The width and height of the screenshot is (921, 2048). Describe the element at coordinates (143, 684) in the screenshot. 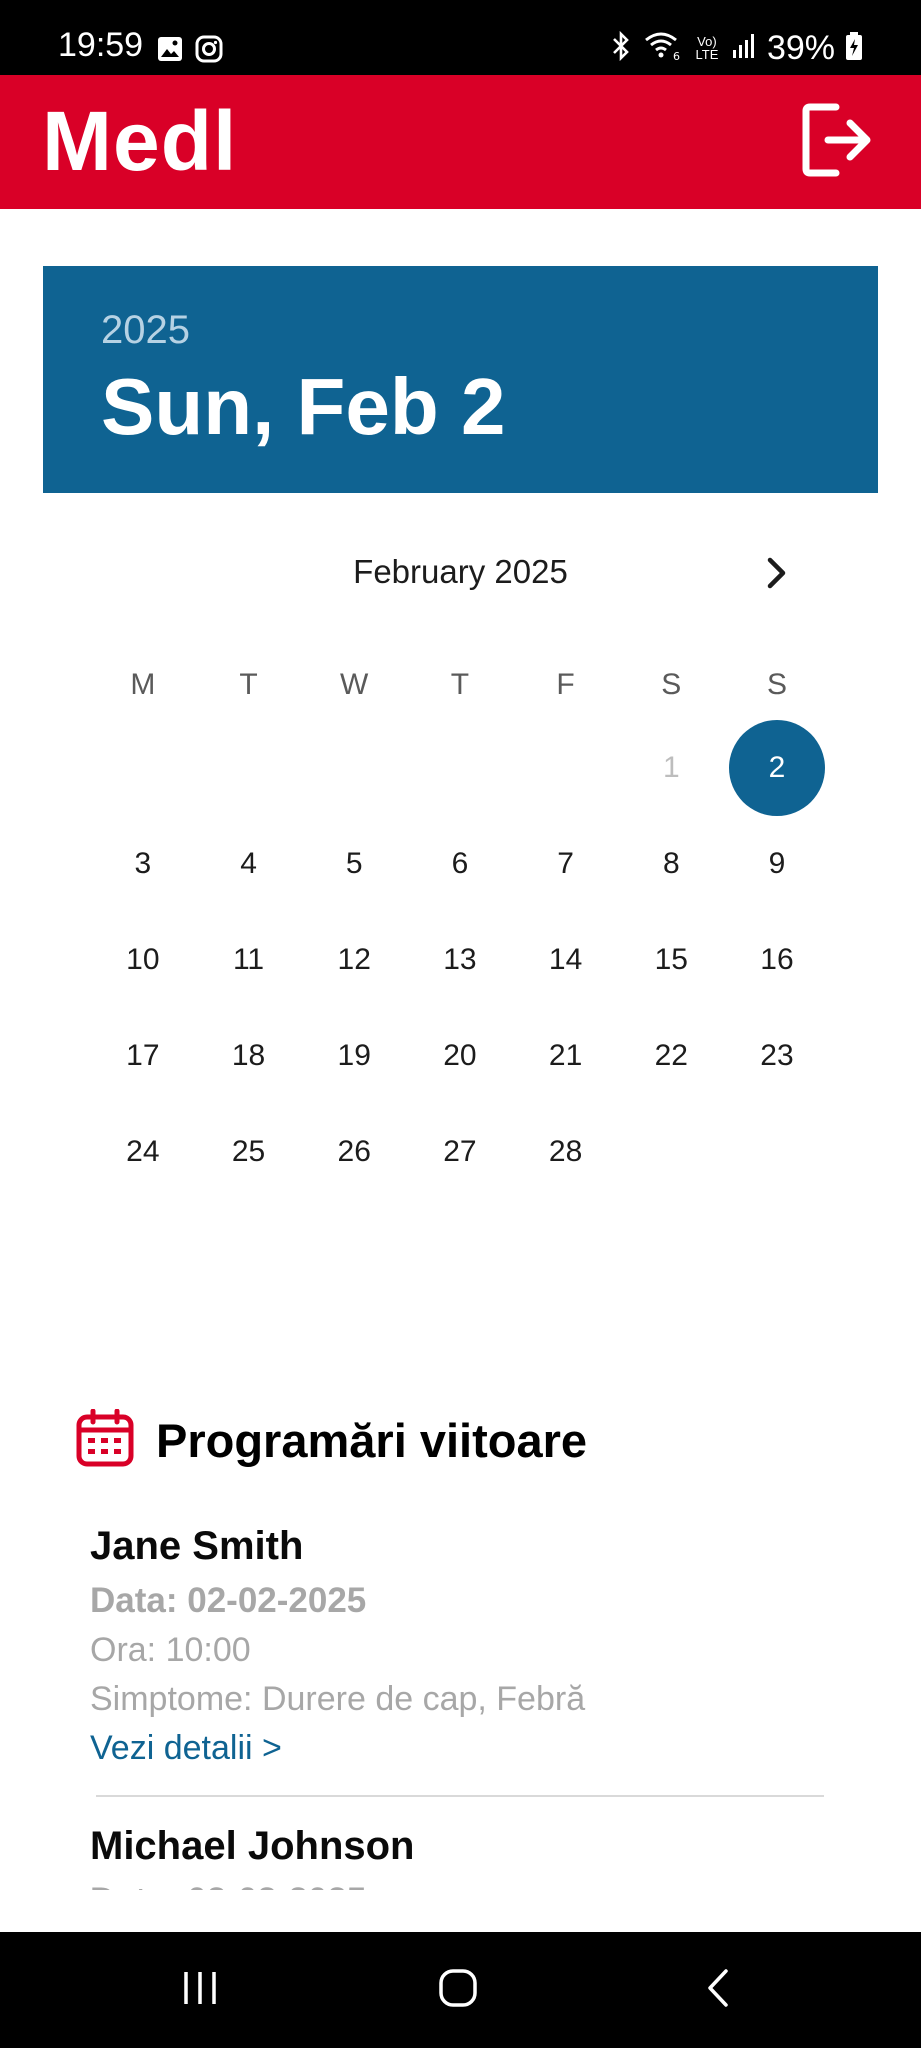

I see `weekday-label: M` at that location.